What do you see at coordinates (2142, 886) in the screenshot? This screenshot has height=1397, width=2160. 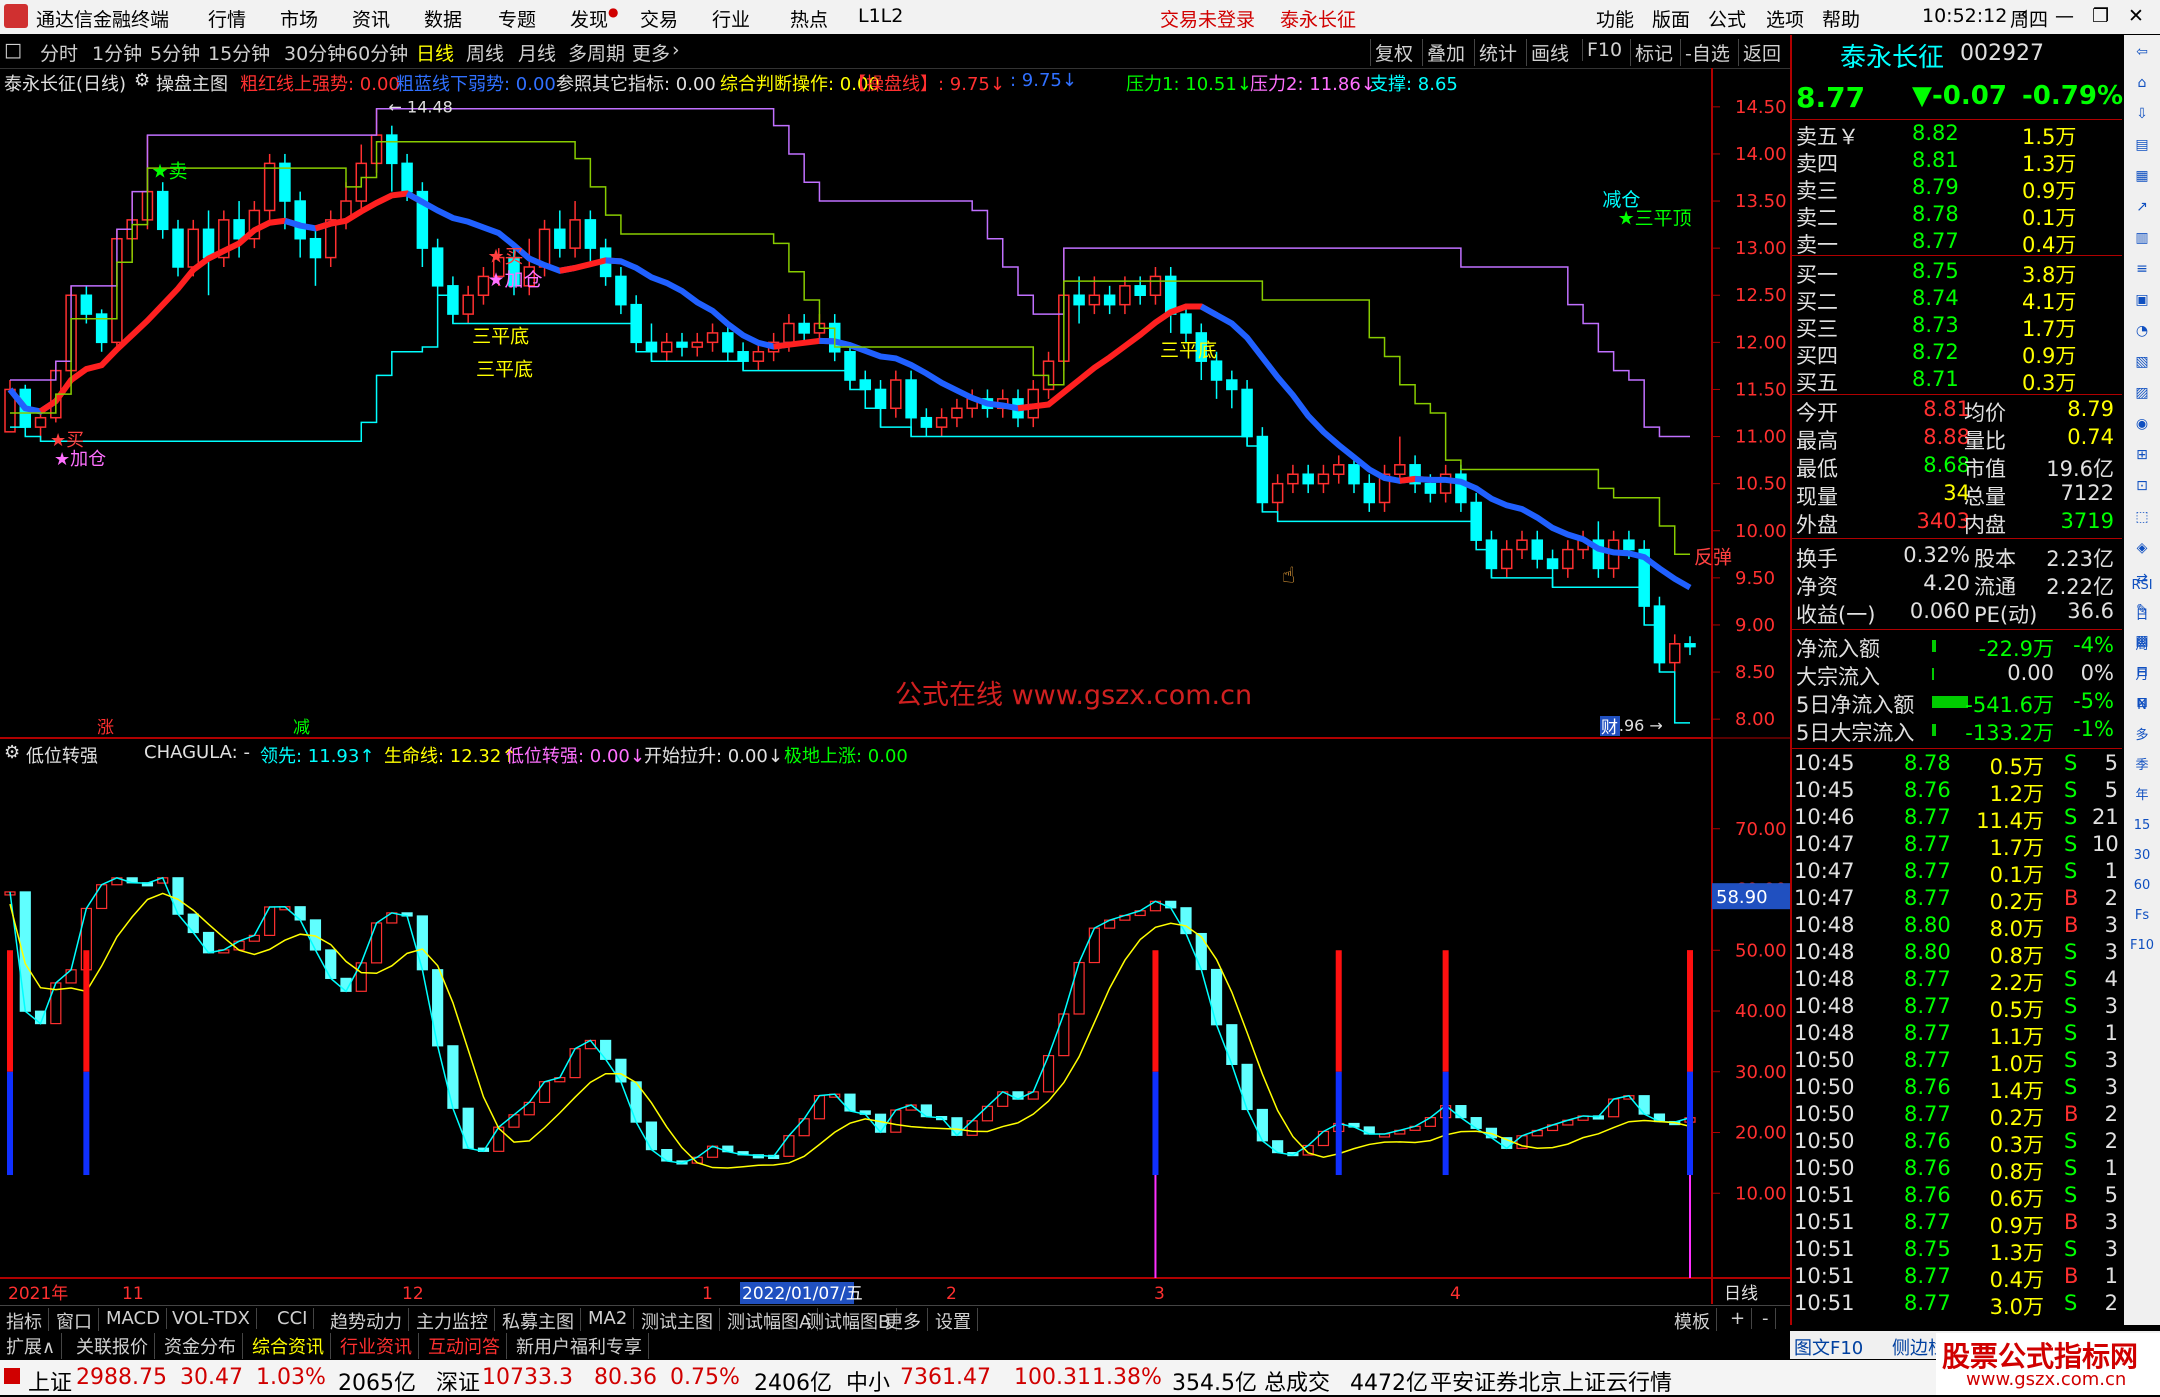 I see `side-period-icon: 60` at bounding box center [2142, 886].